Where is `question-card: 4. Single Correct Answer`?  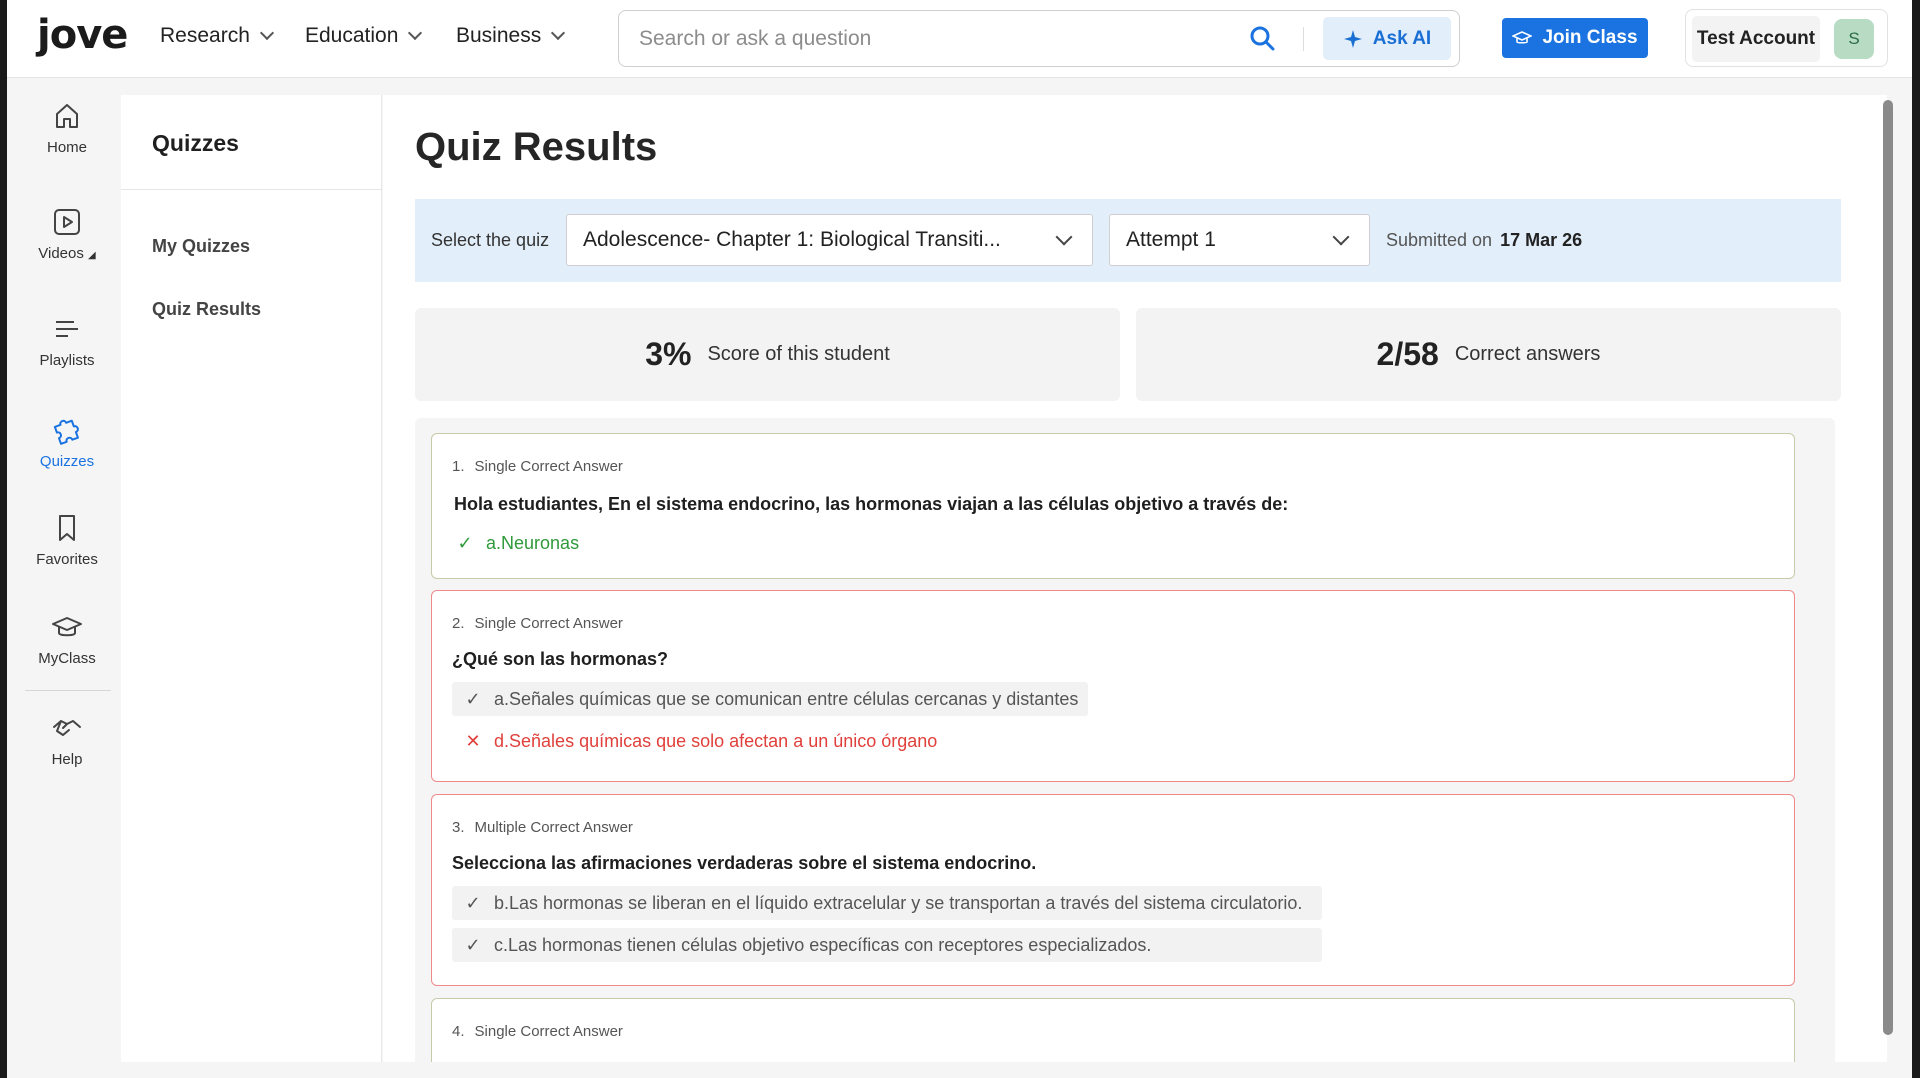 question-card: 4. Single Correct Answer is located at coordinates (1113, 1030).